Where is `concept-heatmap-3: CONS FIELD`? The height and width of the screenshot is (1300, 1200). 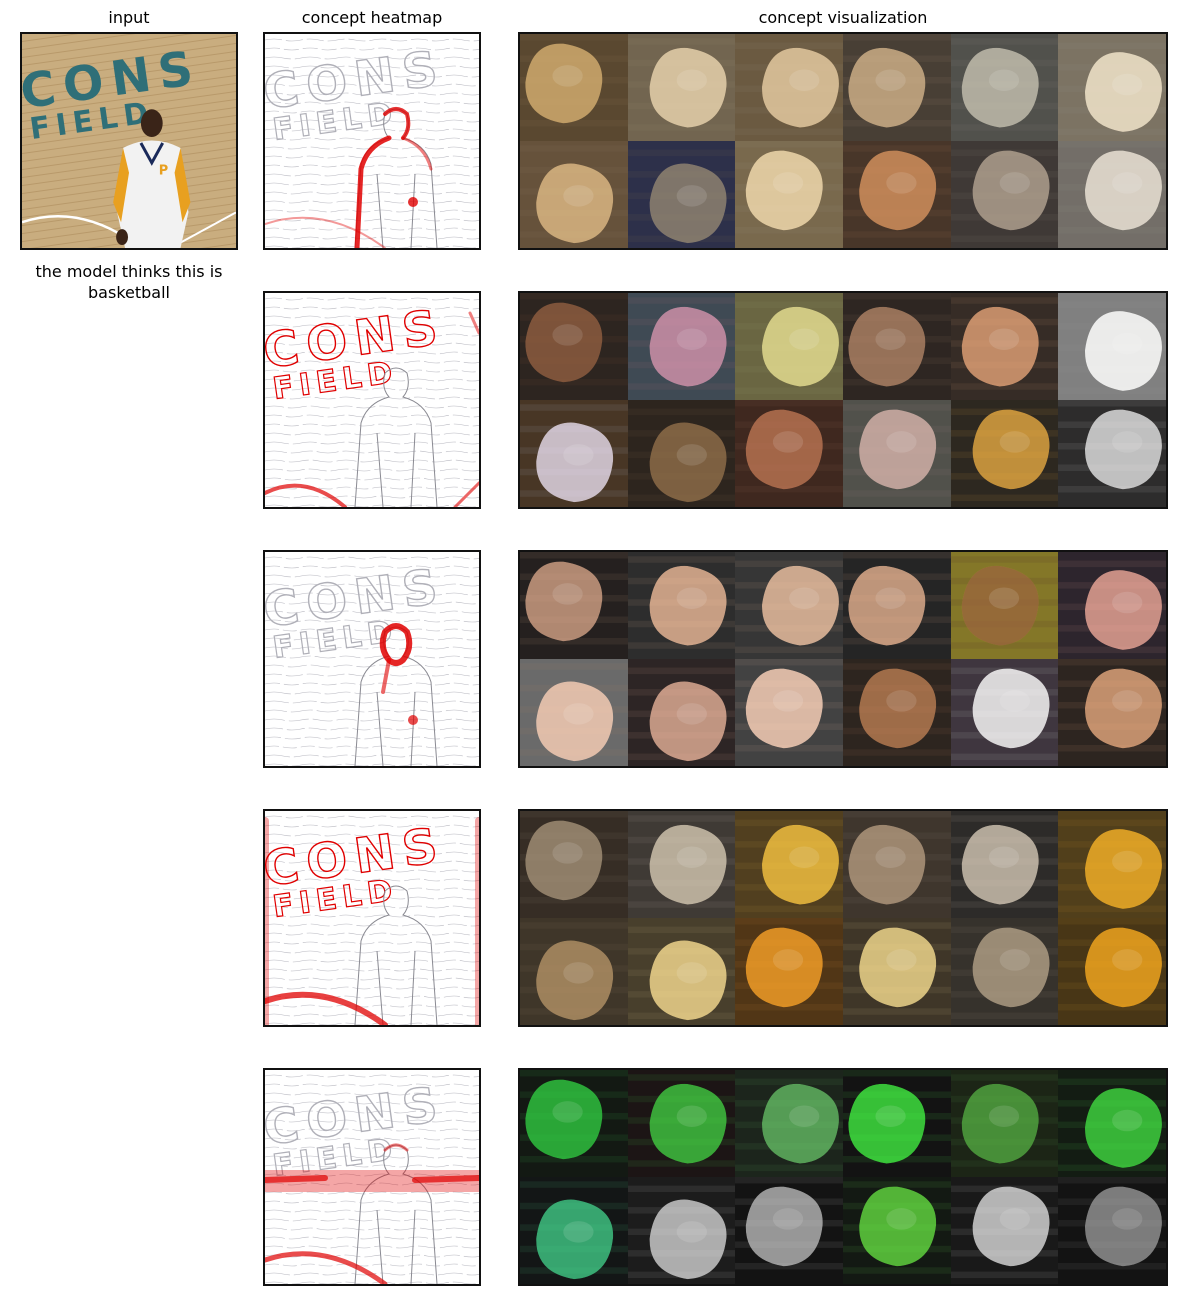 concept-heatmap-3: CONS FIELD is located at coordinates (372, 659).